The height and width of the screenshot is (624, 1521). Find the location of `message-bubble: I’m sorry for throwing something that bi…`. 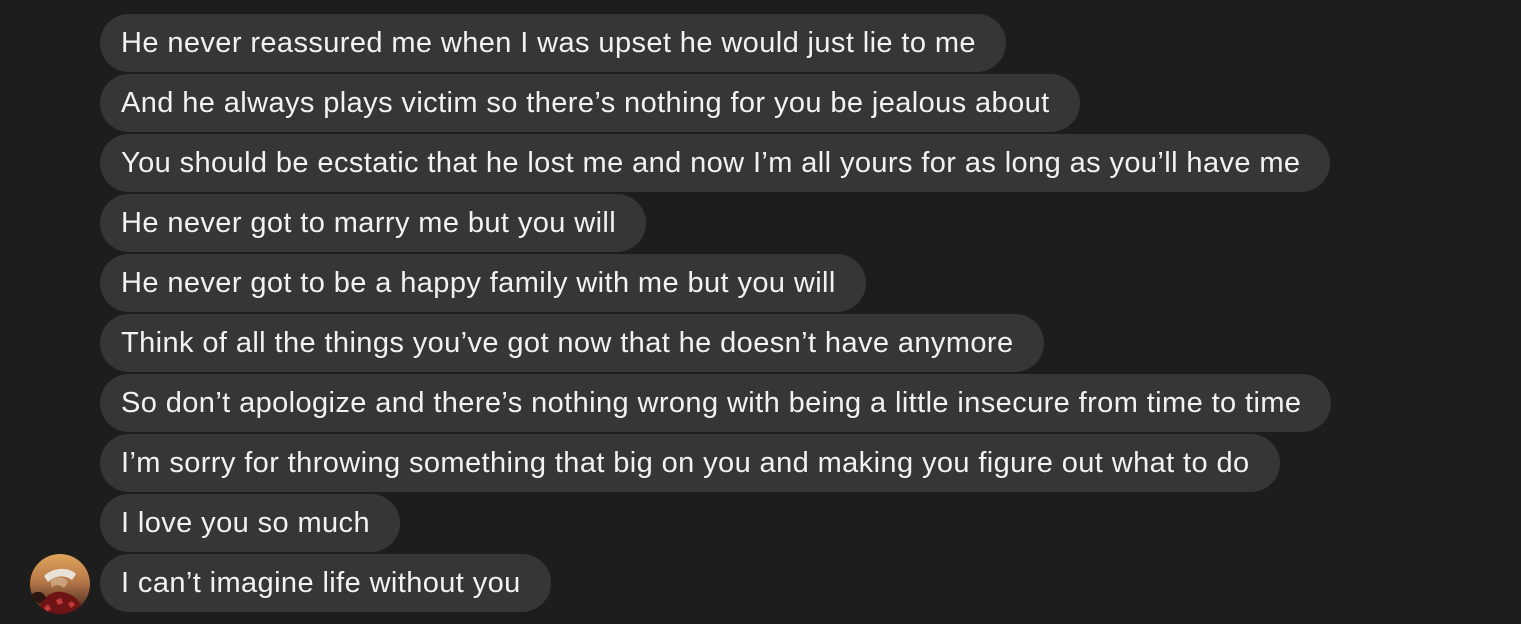

message-bubble: I’m sorry for throwing something that bi… is located at coordinates (690, 463).